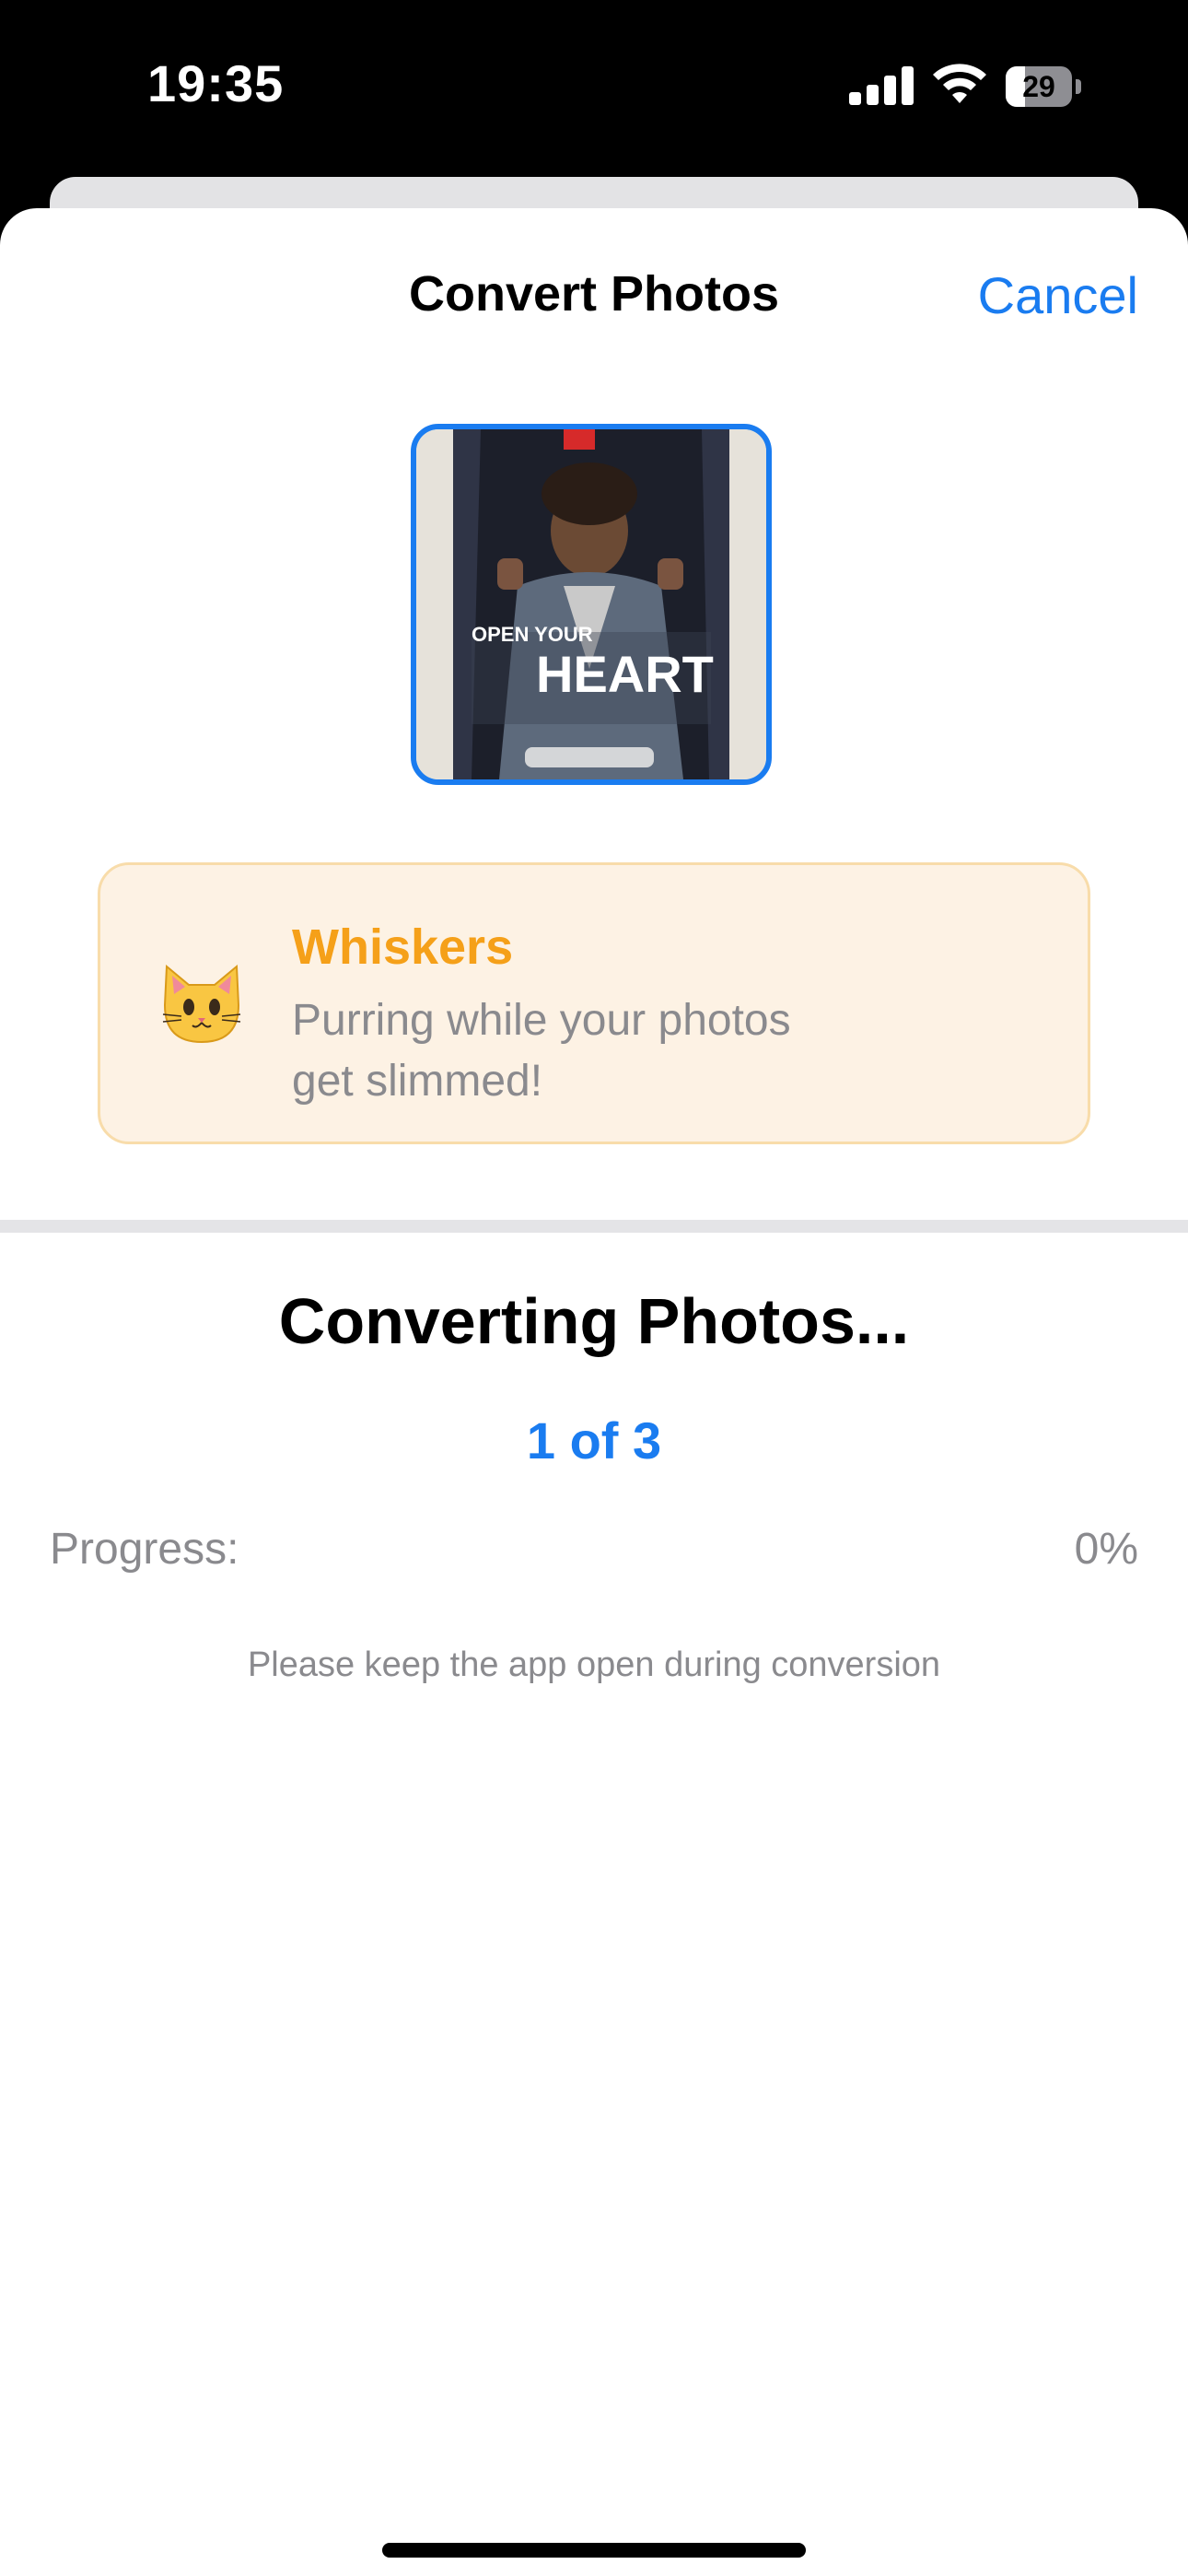  I want to click on status-bar: 19:35 29, so click(594, 87).